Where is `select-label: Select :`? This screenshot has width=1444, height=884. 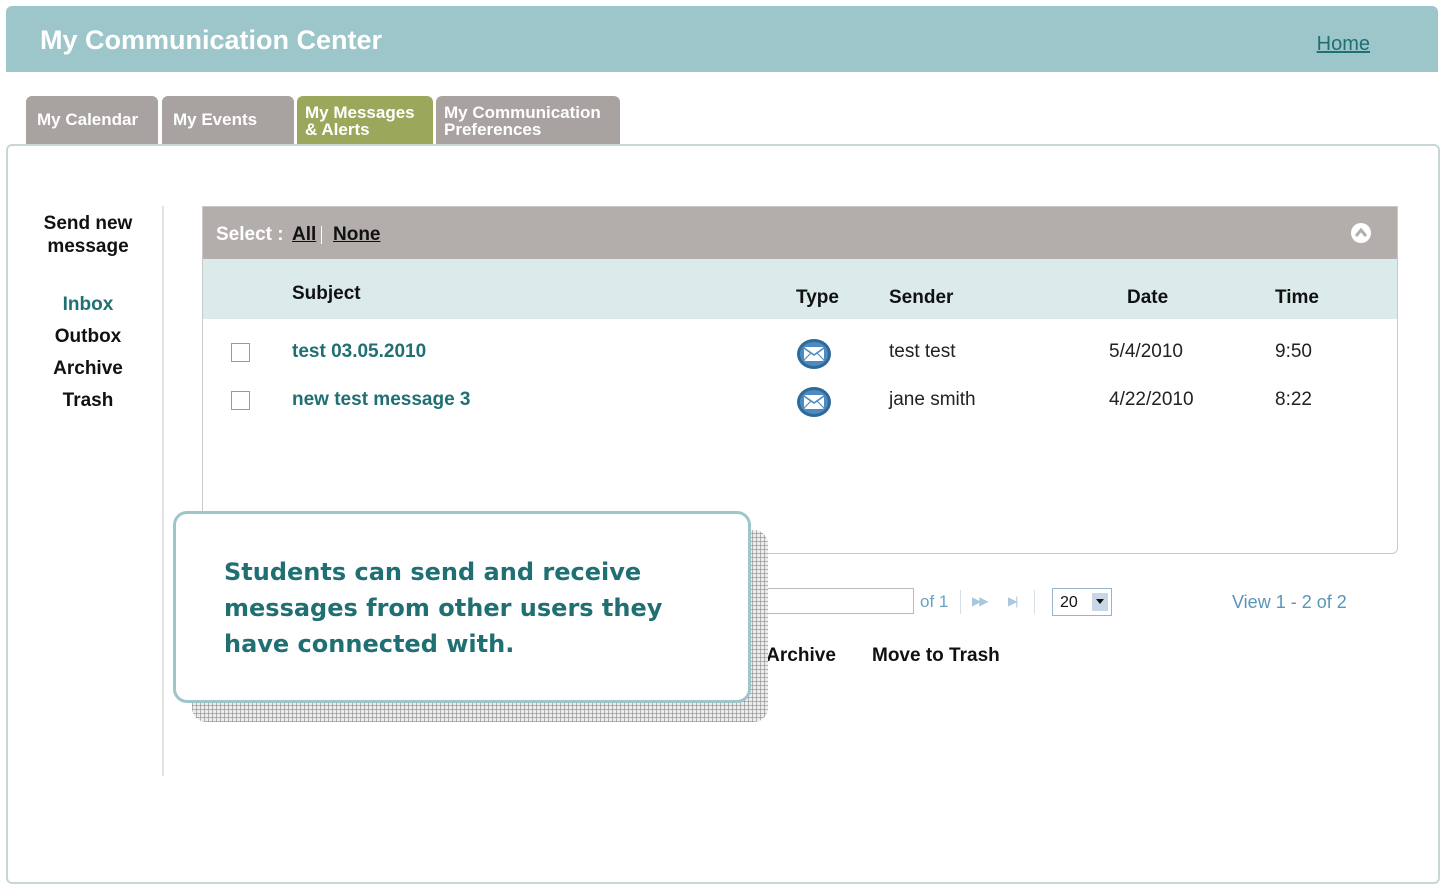
select-label: Select : is located at coordinates (250, 234).